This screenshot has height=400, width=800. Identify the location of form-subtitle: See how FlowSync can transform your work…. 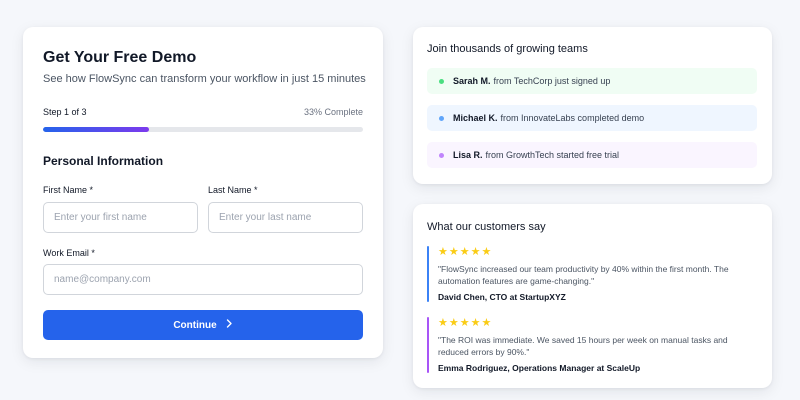
(204, 79).